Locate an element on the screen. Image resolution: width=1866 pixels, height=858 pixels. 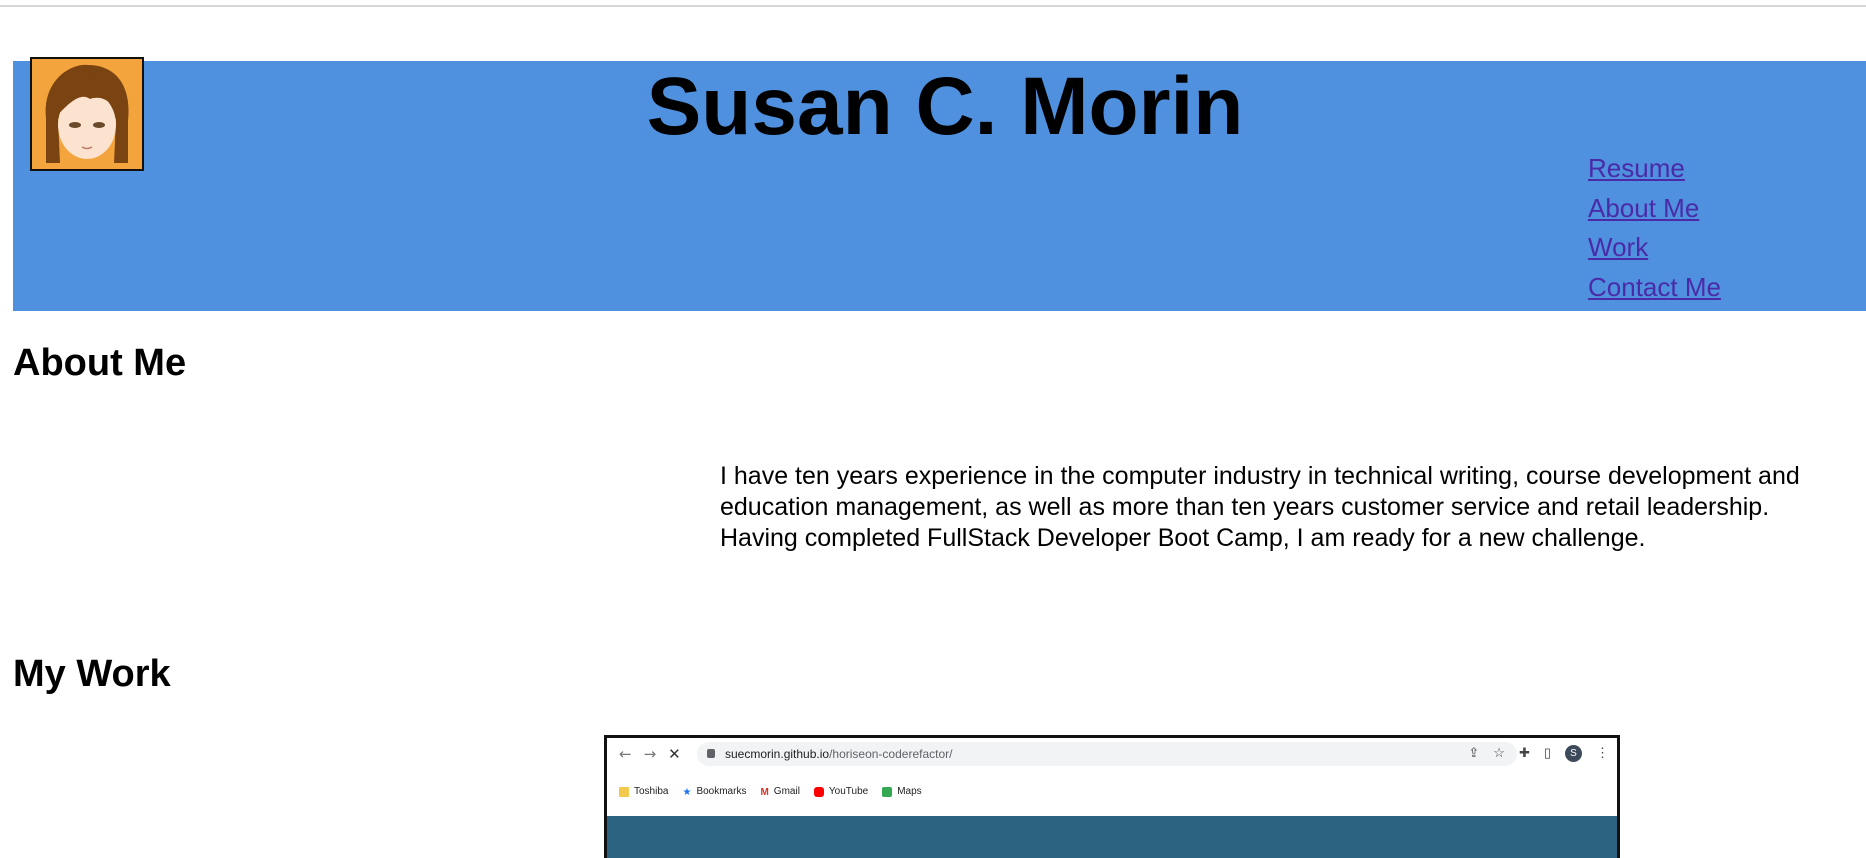
bookmark-label: YouTube is located at coordinates (848, 791).